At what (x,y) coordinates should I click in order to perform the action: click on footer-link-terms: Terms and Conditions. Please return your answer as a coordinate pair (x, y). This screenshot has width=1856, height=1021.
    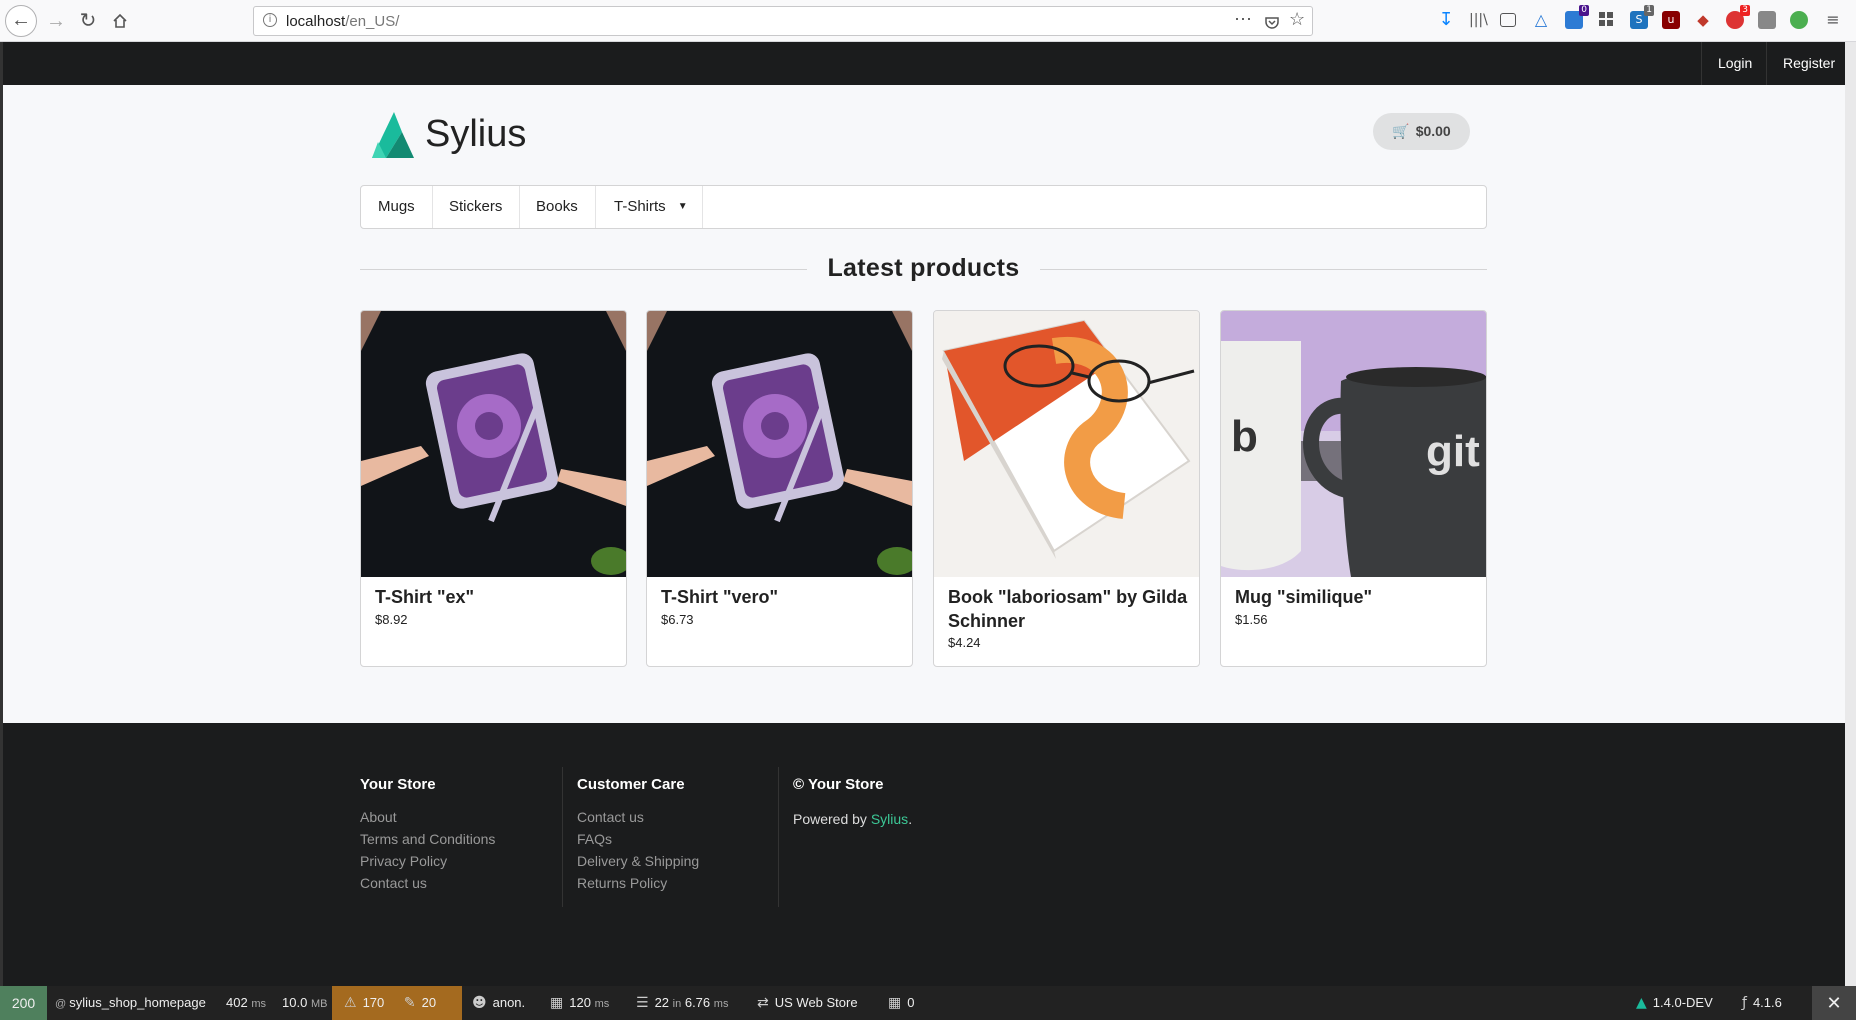
    Looking at the image, I should click on (427, 839).